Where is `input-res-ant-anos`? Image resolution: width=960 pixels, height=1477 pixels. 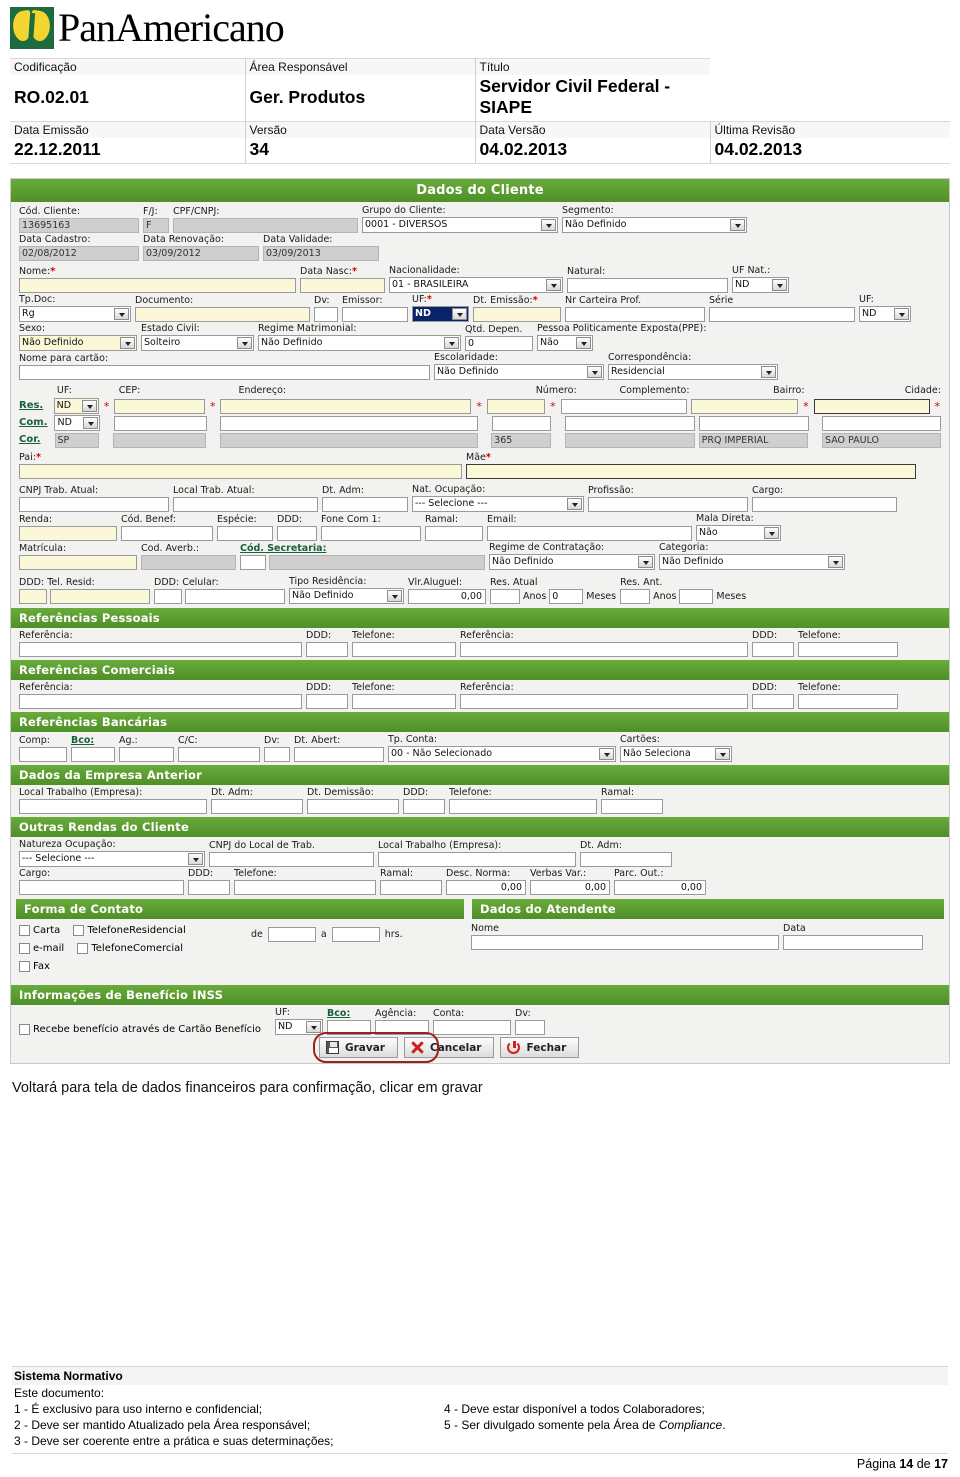 input-res-ant-anos is located at coordinates (635, 596).